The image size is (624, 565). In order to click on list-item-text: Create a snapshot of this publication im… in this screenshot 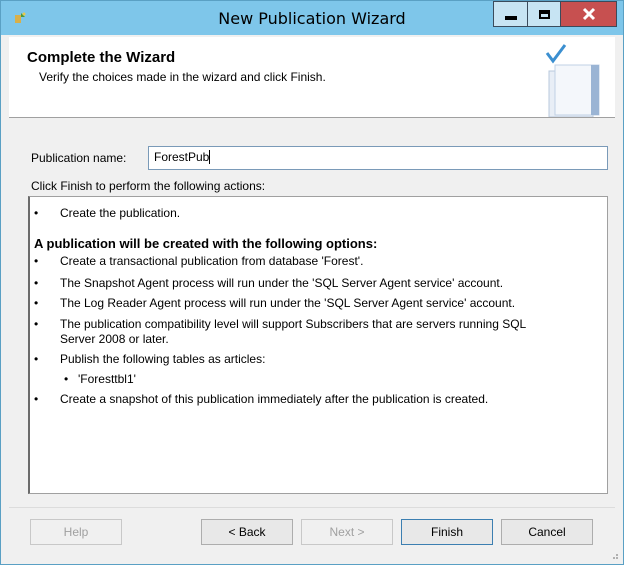, I will do `click(274, 399)`.